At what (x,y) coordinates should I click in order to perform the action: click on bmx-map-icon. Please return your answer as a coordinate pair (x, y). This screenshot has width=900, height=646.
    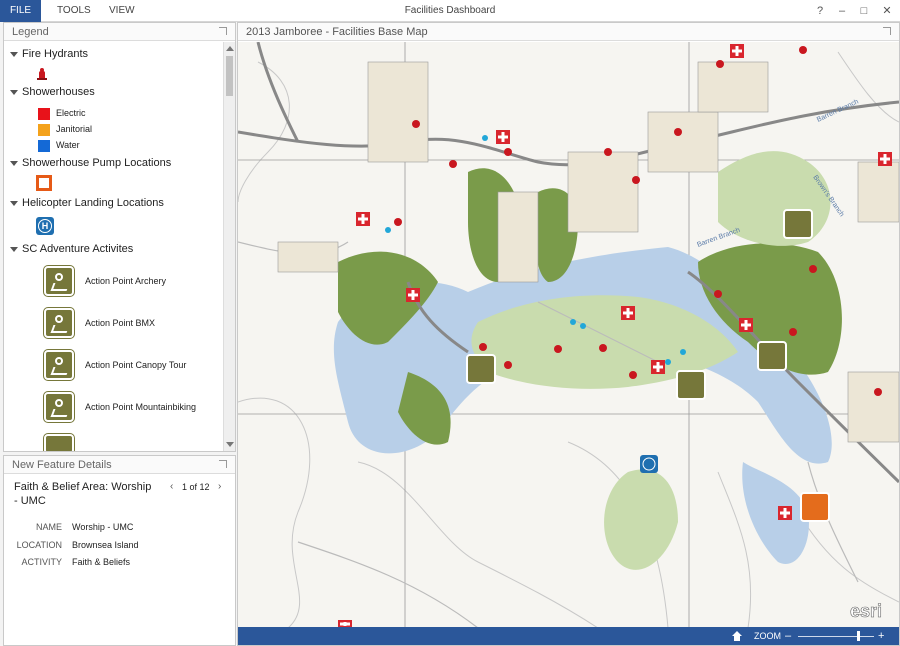
    Looking at the image, I should click on (798, 224).